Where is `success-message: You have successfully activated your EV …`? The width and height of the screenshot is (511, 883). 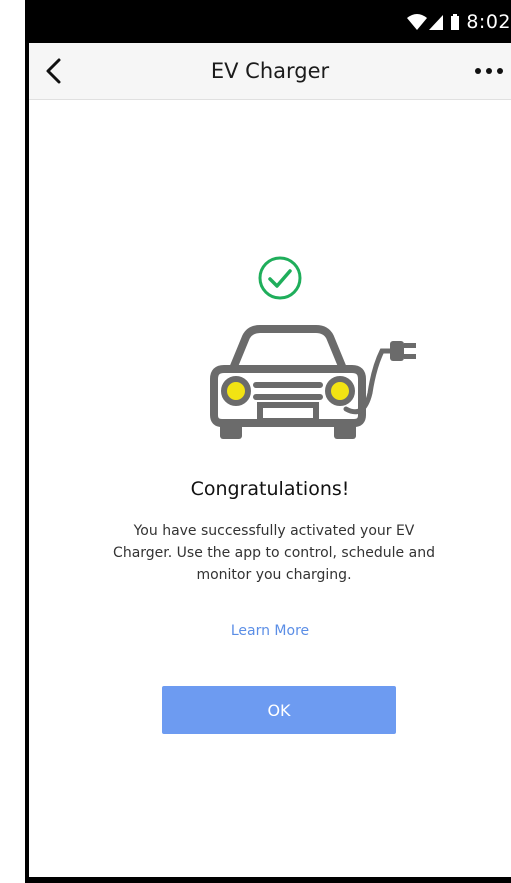
success-message: You have successfully activated your EV … is located at coordinates (274, 553).